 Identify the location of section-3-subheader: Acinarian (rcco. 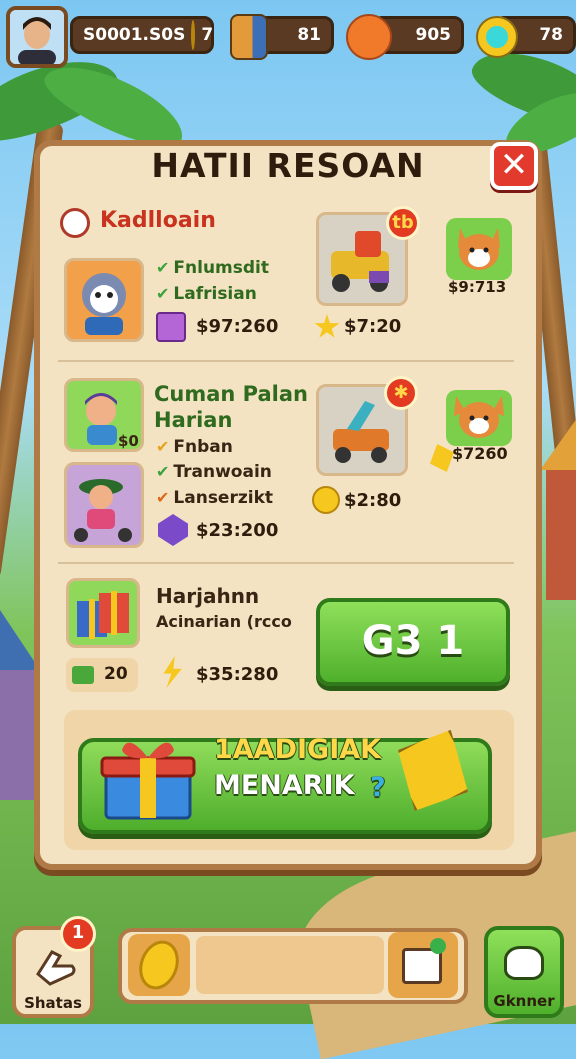
(224, 621).